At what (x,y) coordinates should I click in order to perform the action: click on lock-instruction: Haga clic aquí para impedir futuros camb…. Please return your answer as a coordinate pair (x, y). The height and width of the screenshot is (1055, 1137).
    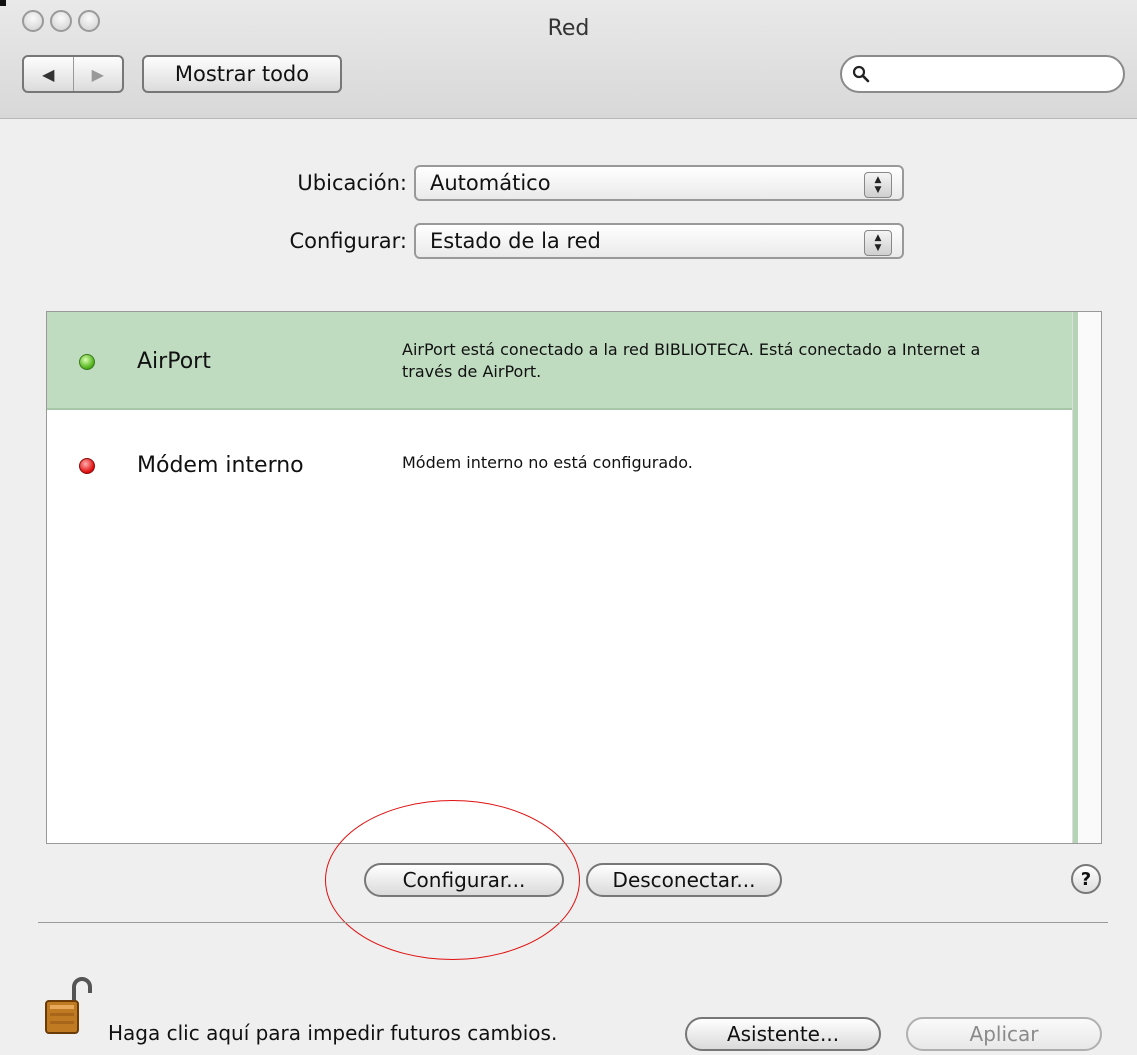
    Looking at the image, I should click on (332, 1033).